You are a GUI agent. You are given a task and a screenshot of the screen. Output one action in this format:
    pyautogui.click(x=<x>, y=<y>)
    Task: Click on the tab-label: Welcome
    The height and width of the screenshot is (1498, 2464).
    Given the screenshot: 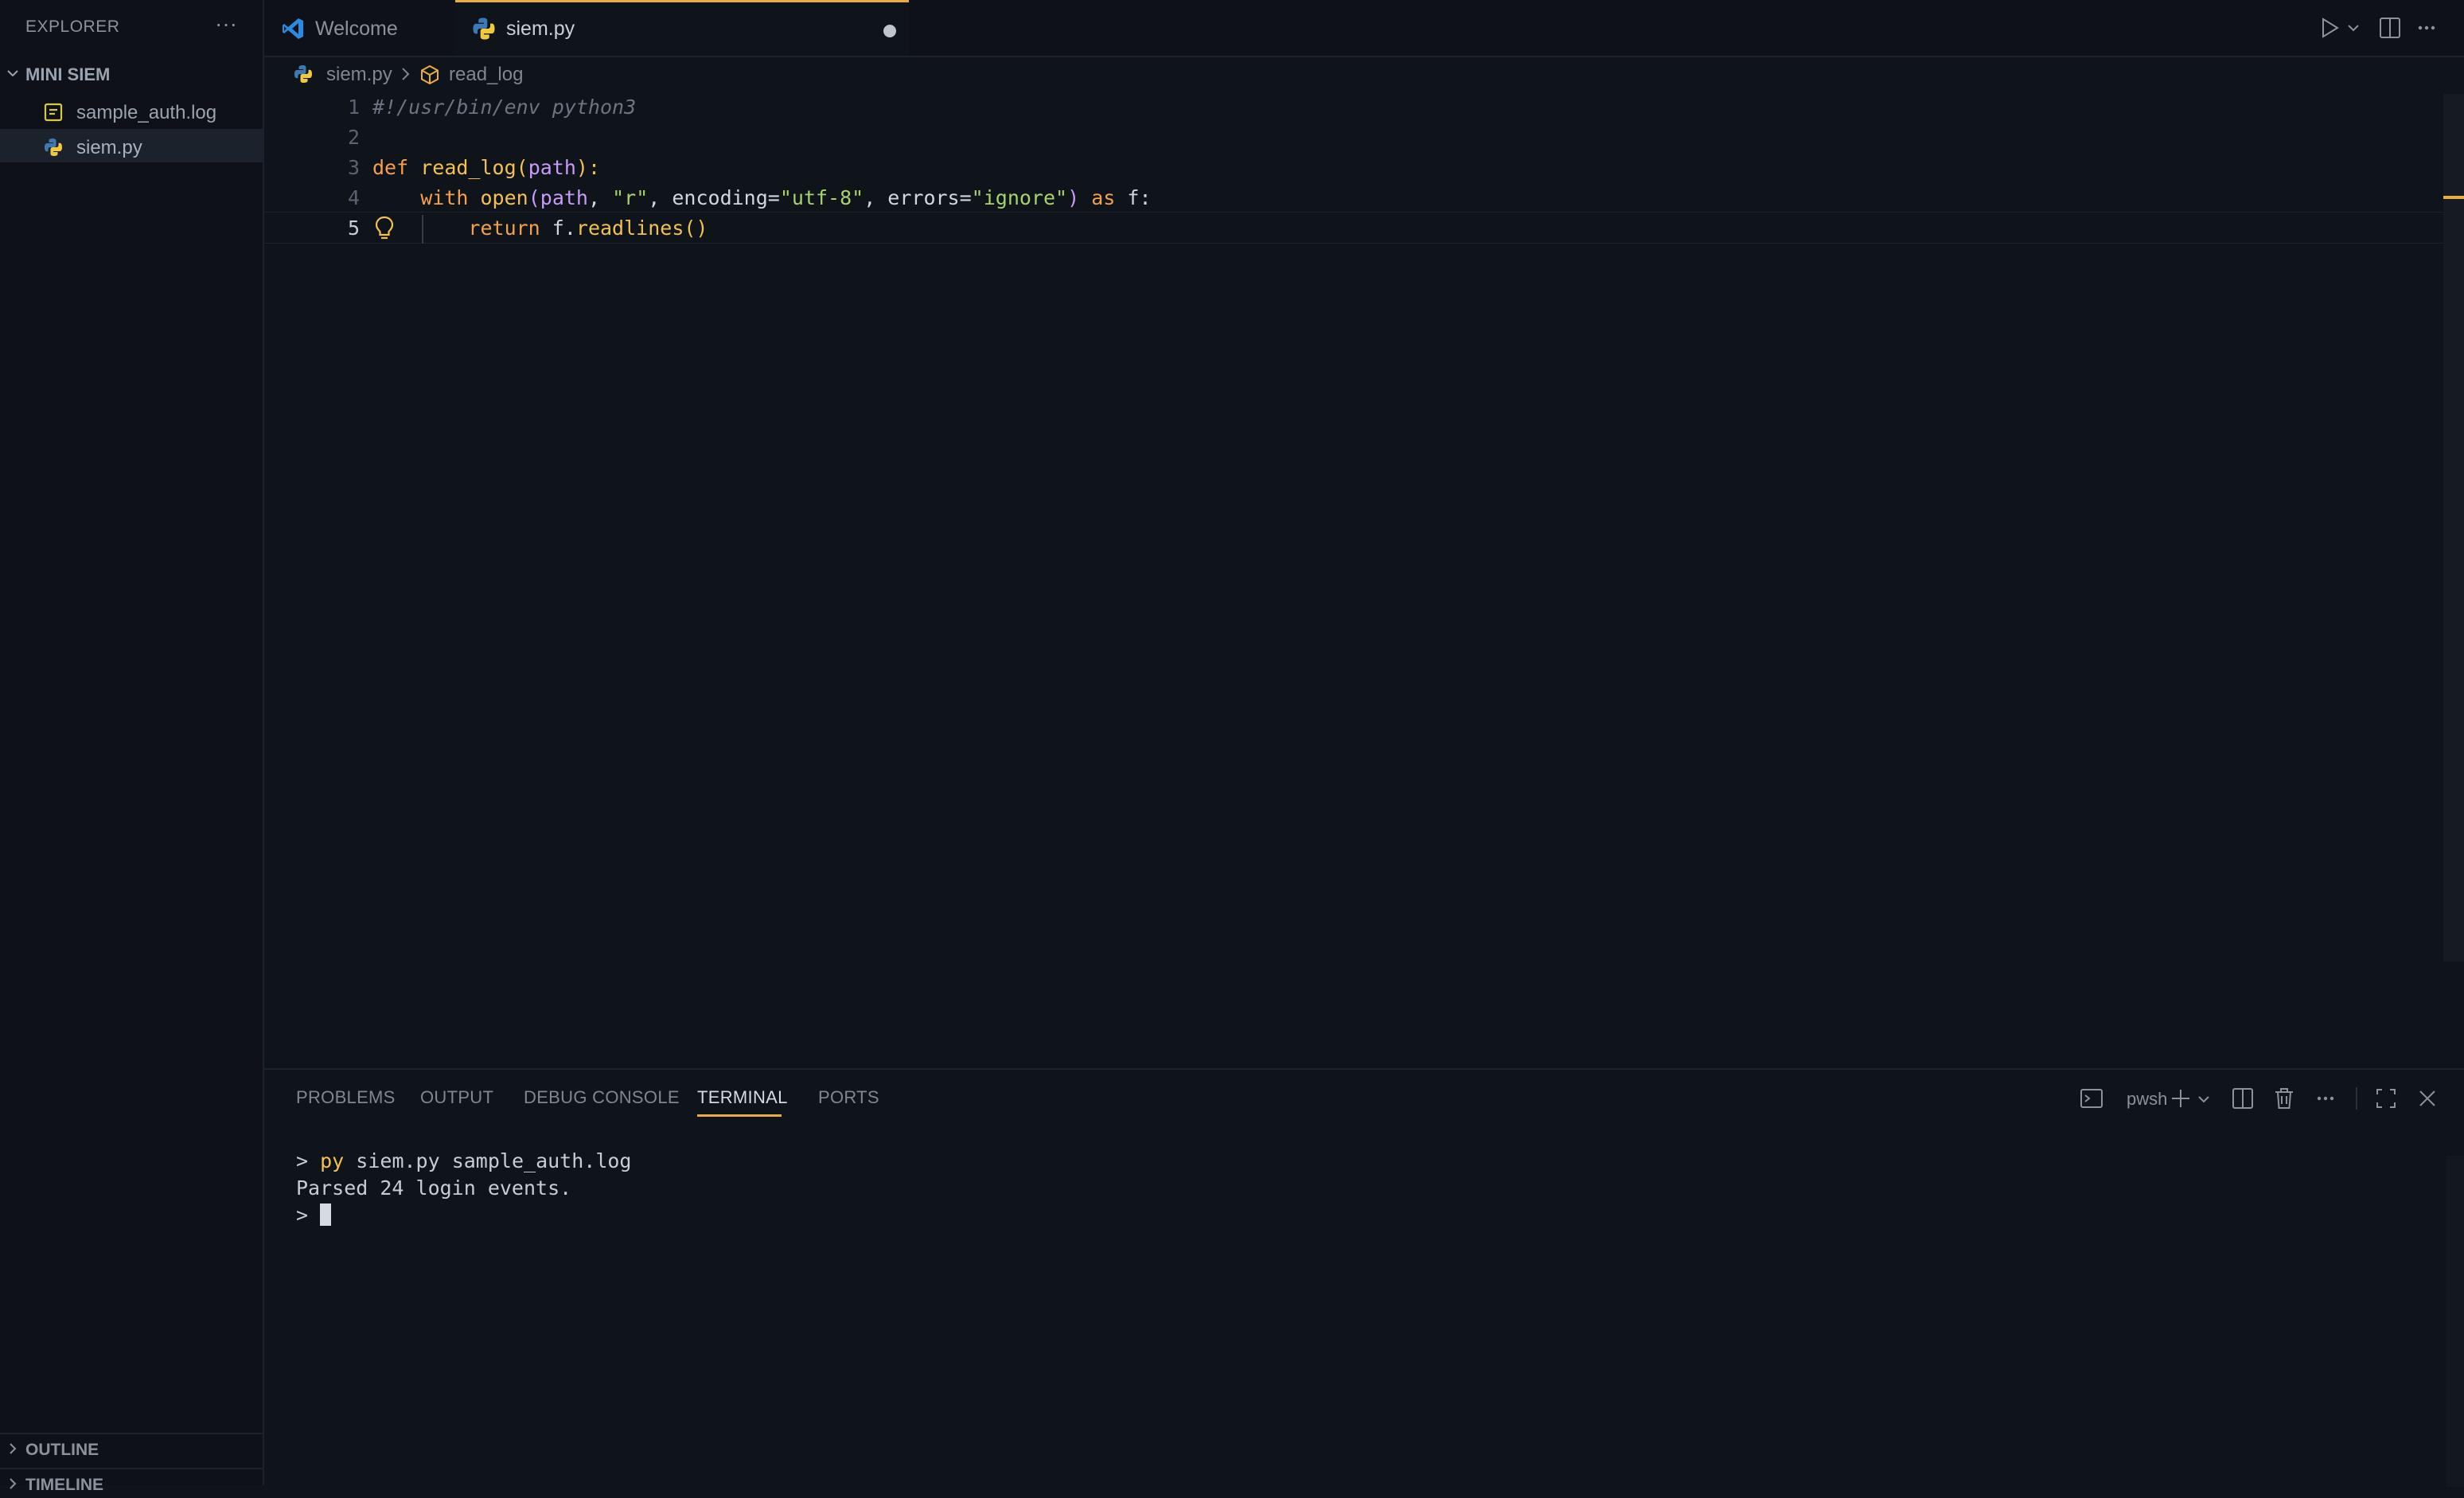 What is the action you would take?
    pyautogui.click(x=356, y=29)
    